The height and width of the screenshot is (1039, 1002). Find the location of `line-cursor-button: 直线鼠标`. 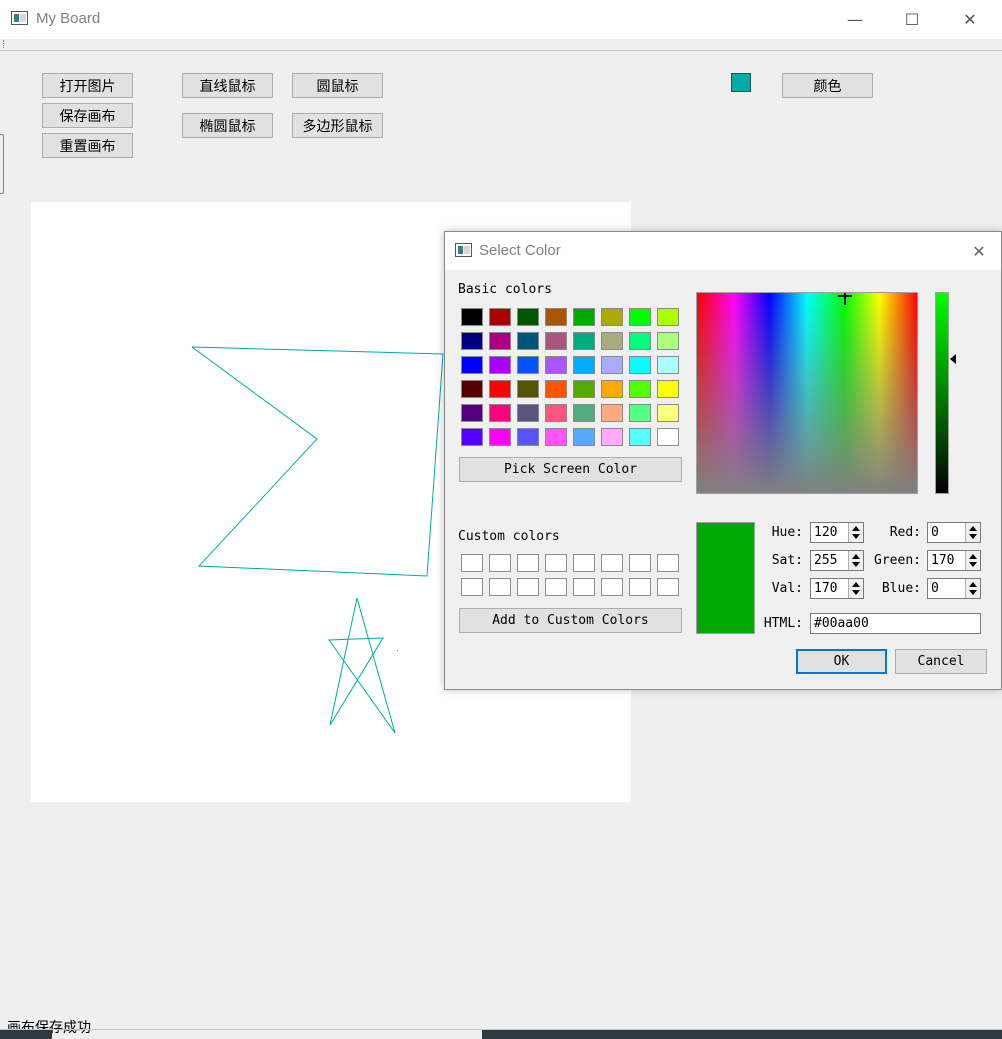

line-cursor-button: 直线鼠标 is located at coordinates (227, 85).